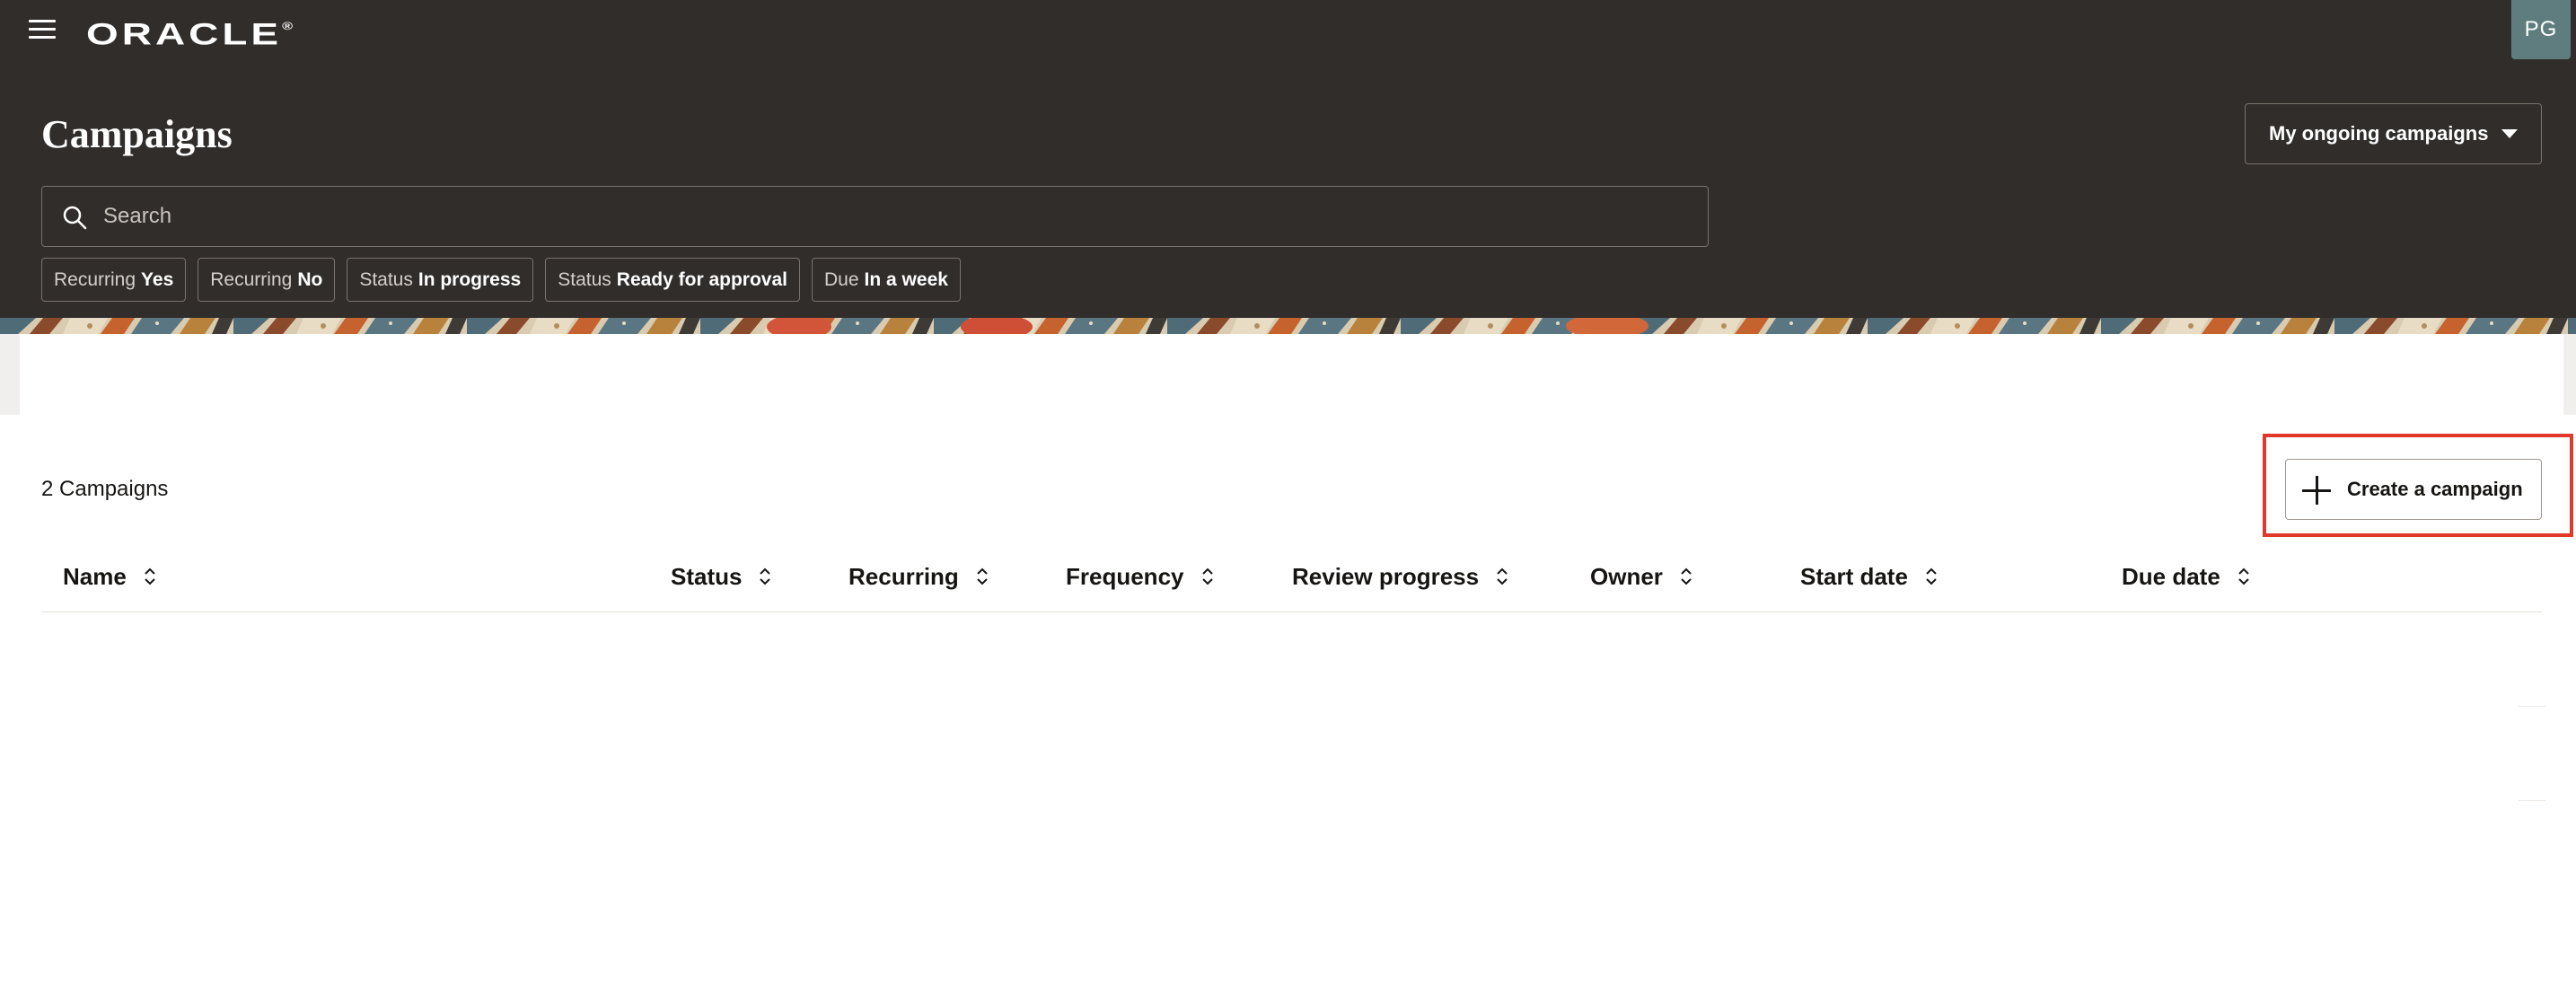 The height and width of the screenshot is (994, 2576). I want to click on content-edge-right, so click(2569, 374).